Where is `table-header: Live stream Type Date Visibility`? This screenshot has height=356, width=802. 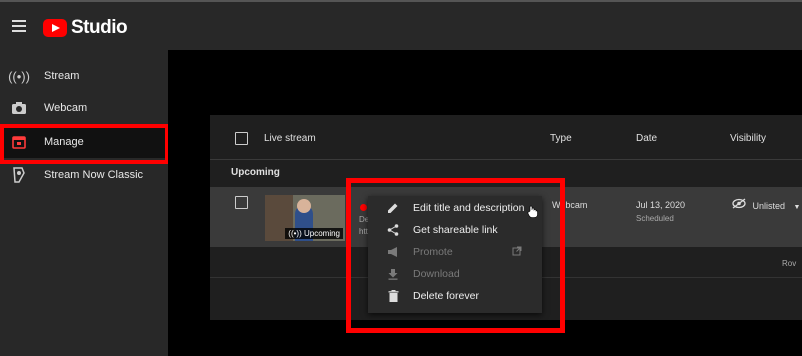
table-header: Live stream Type Date Visibility is located at coordinates (506, 137).